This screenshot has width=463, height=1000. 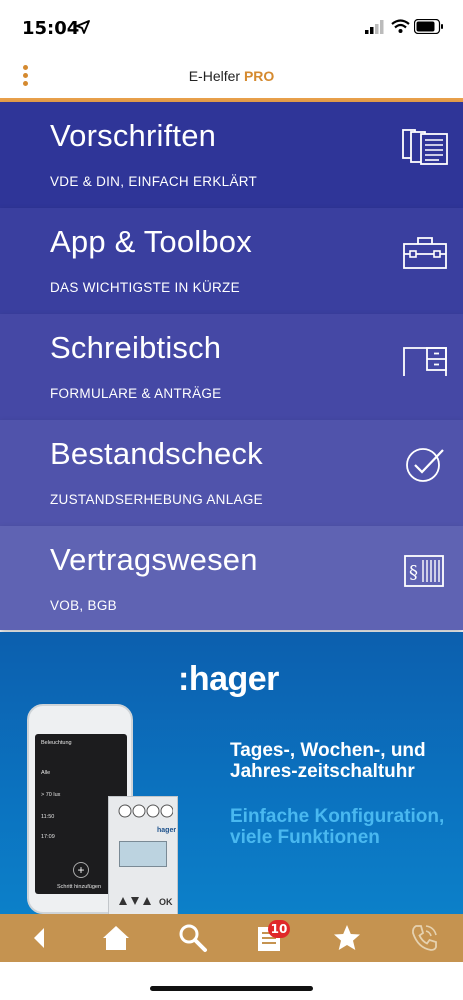 What do you see at coordinates (116, 938) in the screenshot?
I see `home-icon` at bounding box center [116, 938].